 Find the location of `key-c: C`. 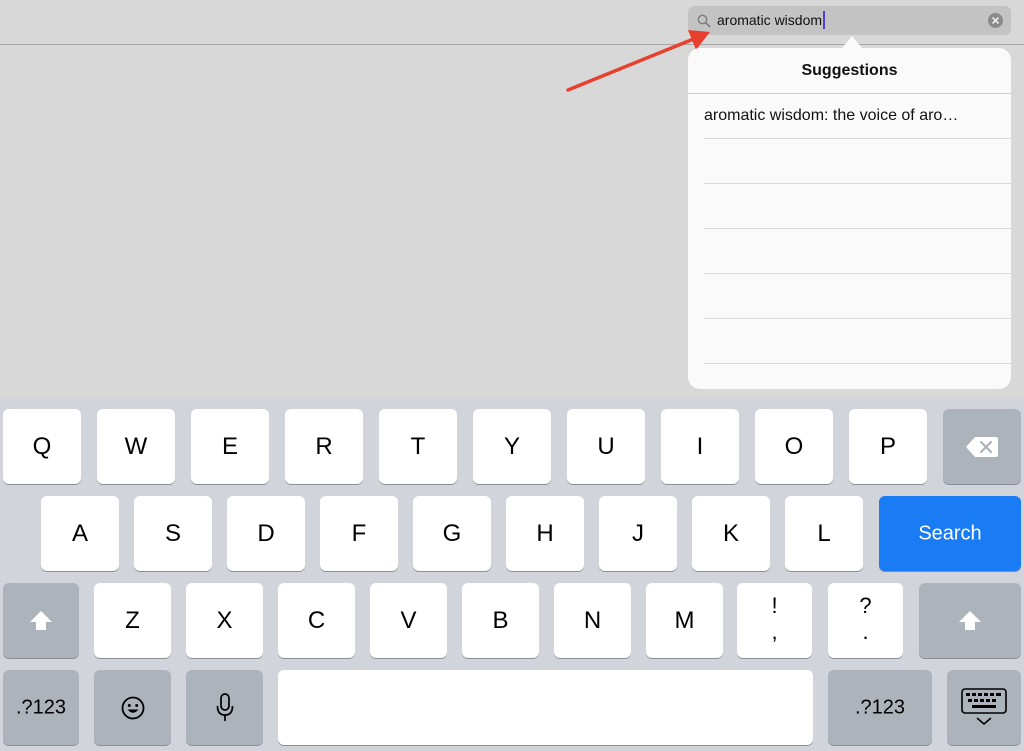

key-c: C is located at coordinates (316, 620).